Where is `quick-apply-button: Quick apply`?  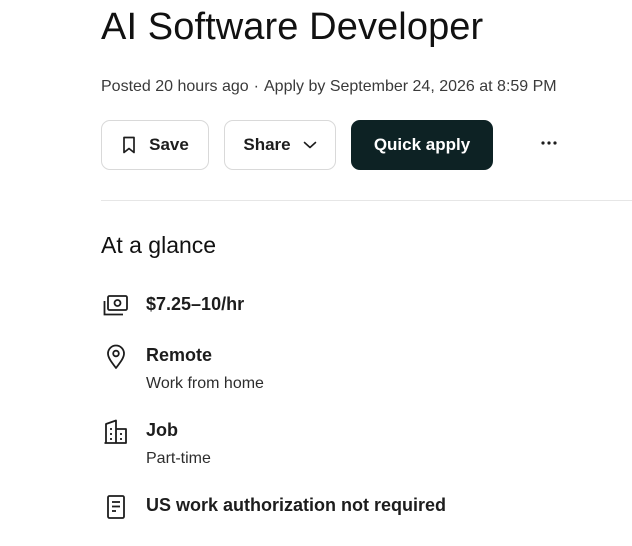 quick-apply-button: Quick apply is located at coordinates (422, 145).